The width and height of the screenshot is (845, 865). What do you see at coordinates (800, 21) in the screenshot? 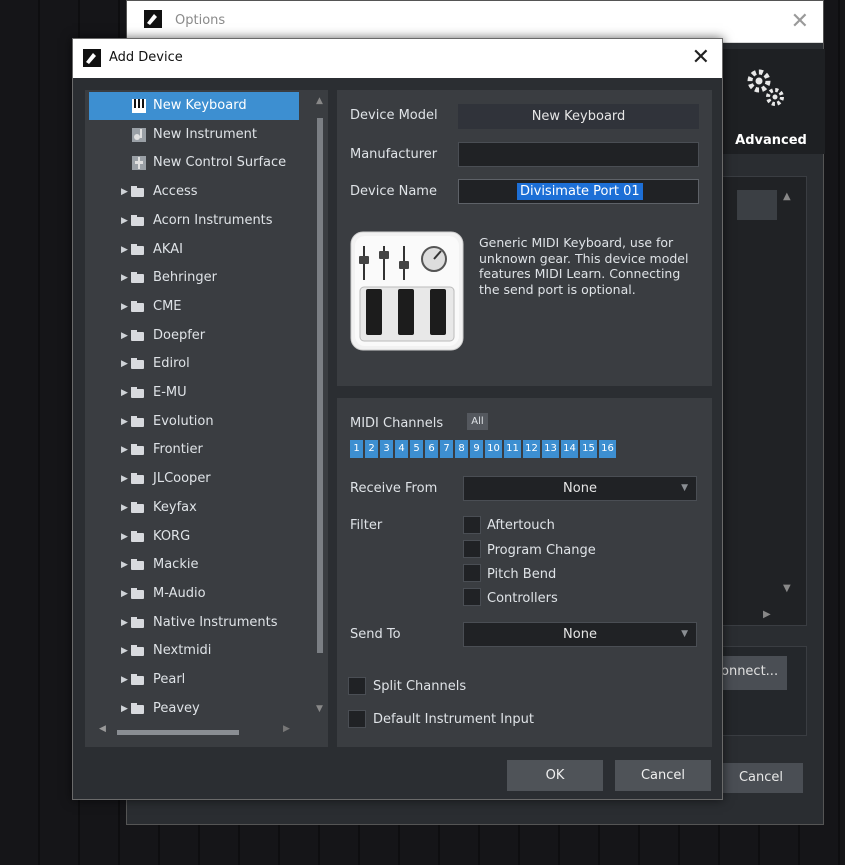
I see `options-close-icon: ✕` at bounding box center [800, 21].